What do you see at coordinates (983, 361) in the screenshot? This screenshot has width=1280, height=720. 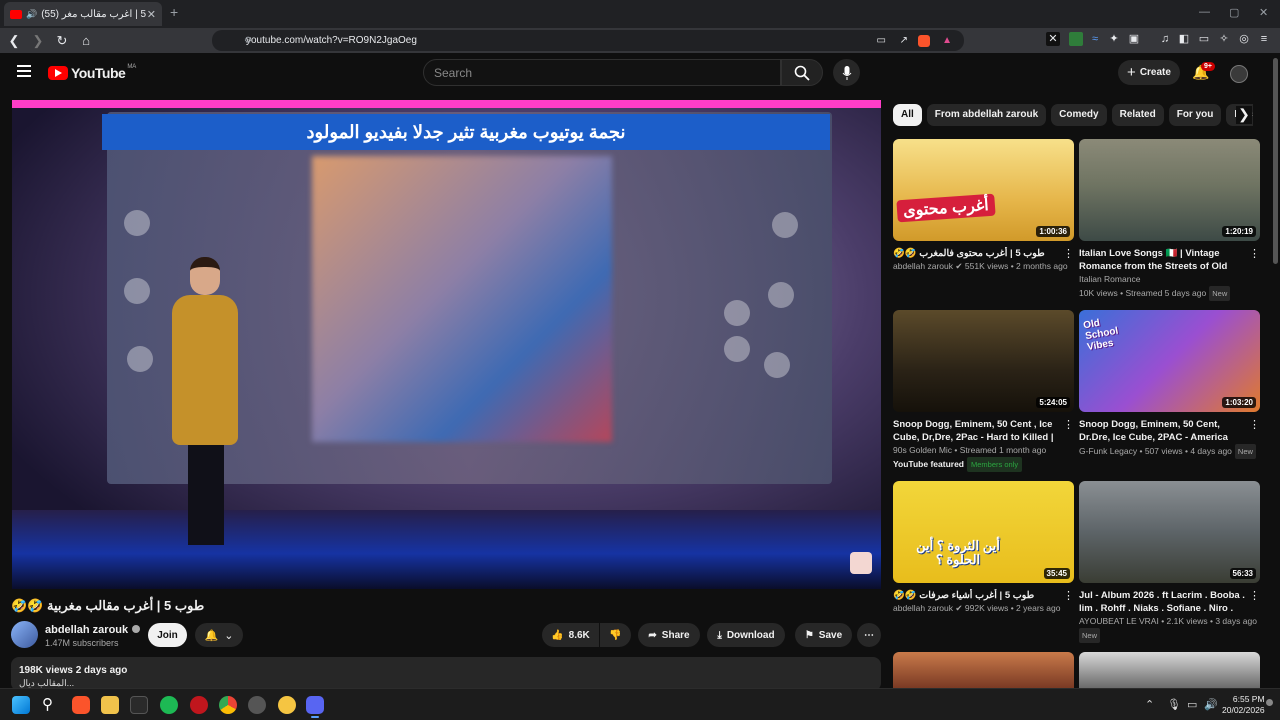 I see `video-thumbnail: 5:24:05` at bounding box center [983, 361].